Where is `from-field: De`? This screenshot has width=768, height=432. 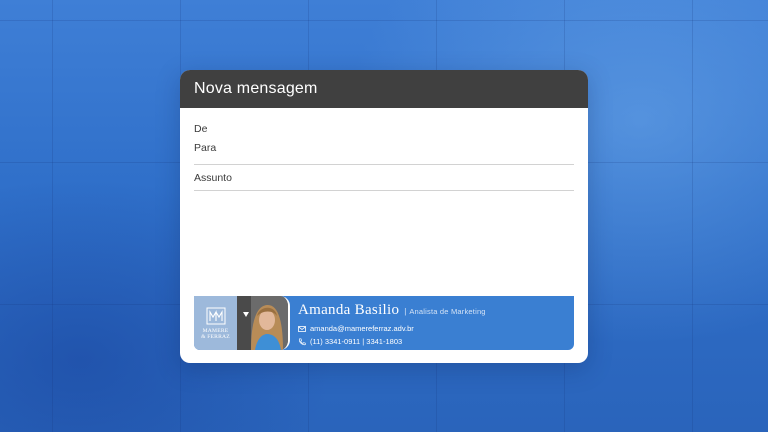
from-field: De is located at coordinates (200, 129).